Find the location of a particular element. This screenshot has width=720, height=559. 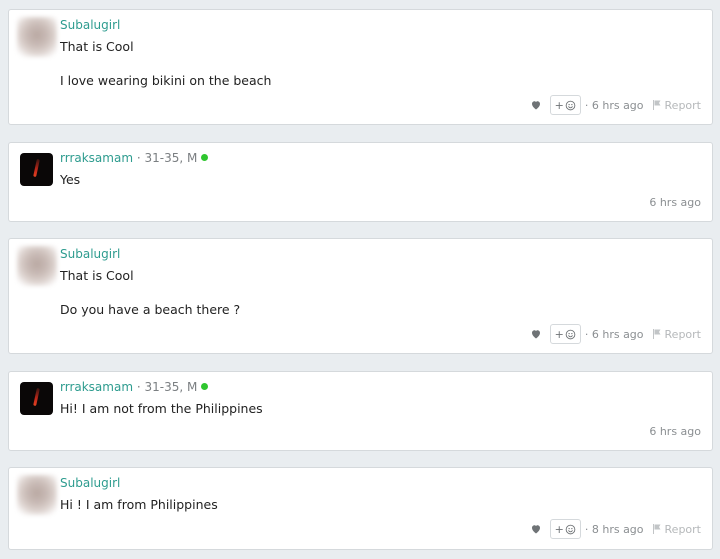

message-text: Hi! I am not from the Philippines is located at coordinates (161, 408).